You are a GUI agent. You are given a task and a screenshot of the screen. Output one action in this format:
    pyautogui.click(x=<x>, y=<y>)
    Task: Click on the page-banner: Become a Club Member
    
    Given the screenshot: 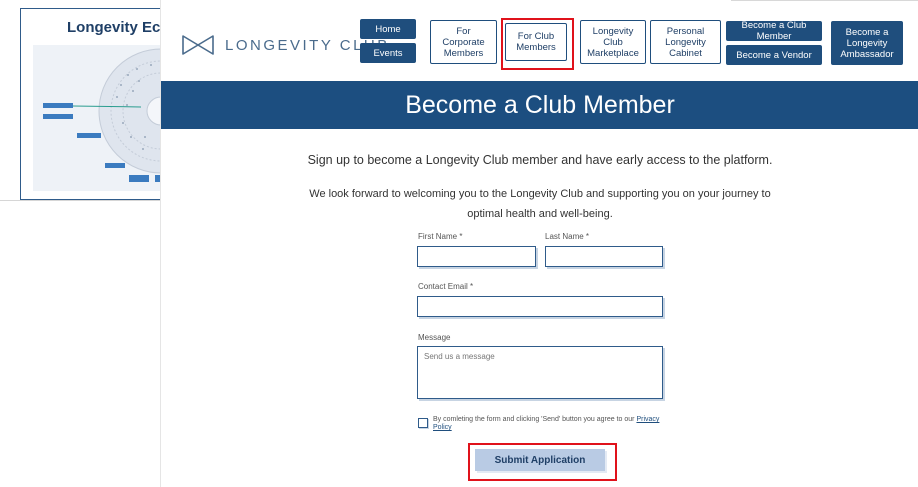 What is the action you would take?
    pyautogui.click(x=539, y=105)
    